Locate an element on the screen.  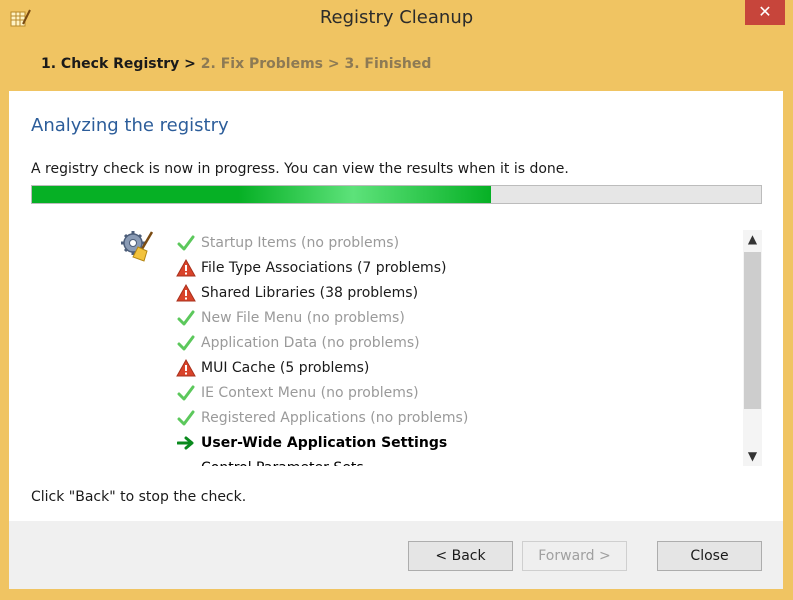
result-item: Shared Libraries (38 problems) is located at coordinates (455, 292).